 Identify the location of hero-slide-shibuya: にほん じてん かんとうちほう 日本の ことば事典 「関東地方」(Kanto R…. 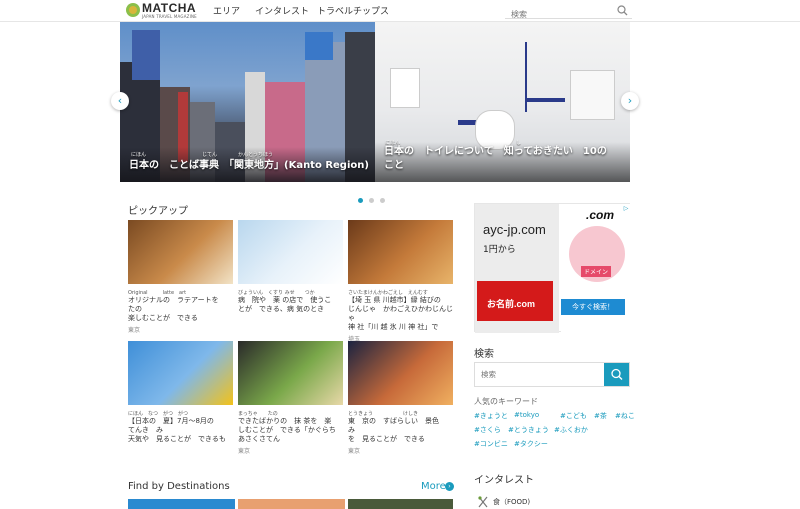
(247, 102).